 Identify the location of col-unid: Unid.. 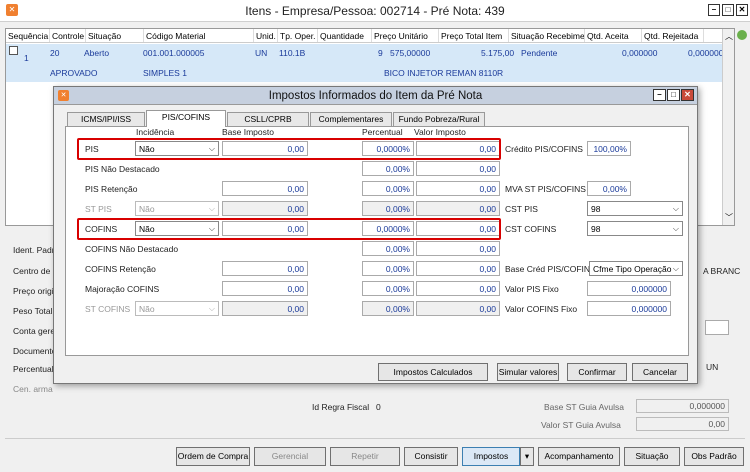
(266, 35).